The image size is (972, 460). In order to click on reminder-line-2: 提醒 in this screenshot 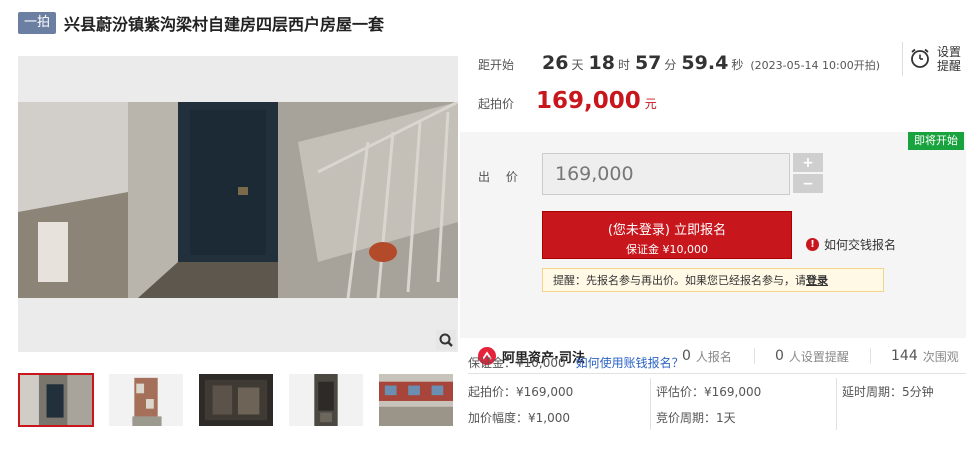, I will do `click(949, 66)`.